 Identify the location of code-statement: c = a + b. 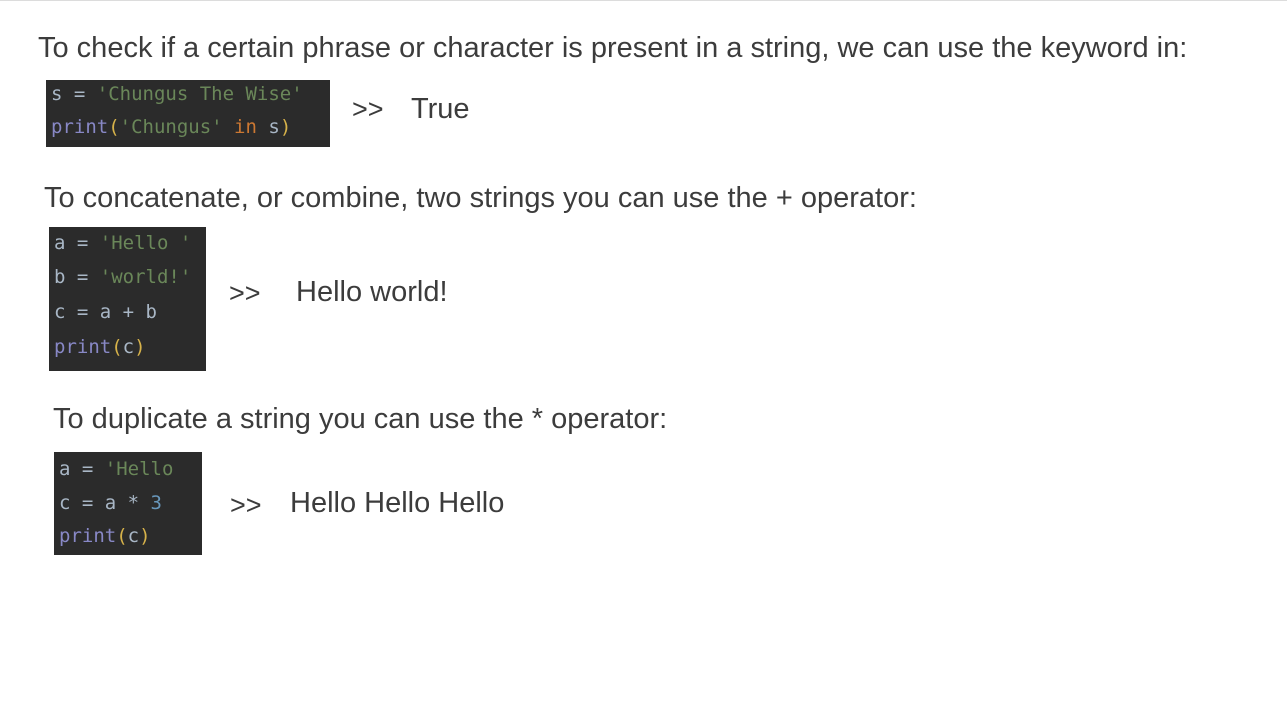
(105, 312).